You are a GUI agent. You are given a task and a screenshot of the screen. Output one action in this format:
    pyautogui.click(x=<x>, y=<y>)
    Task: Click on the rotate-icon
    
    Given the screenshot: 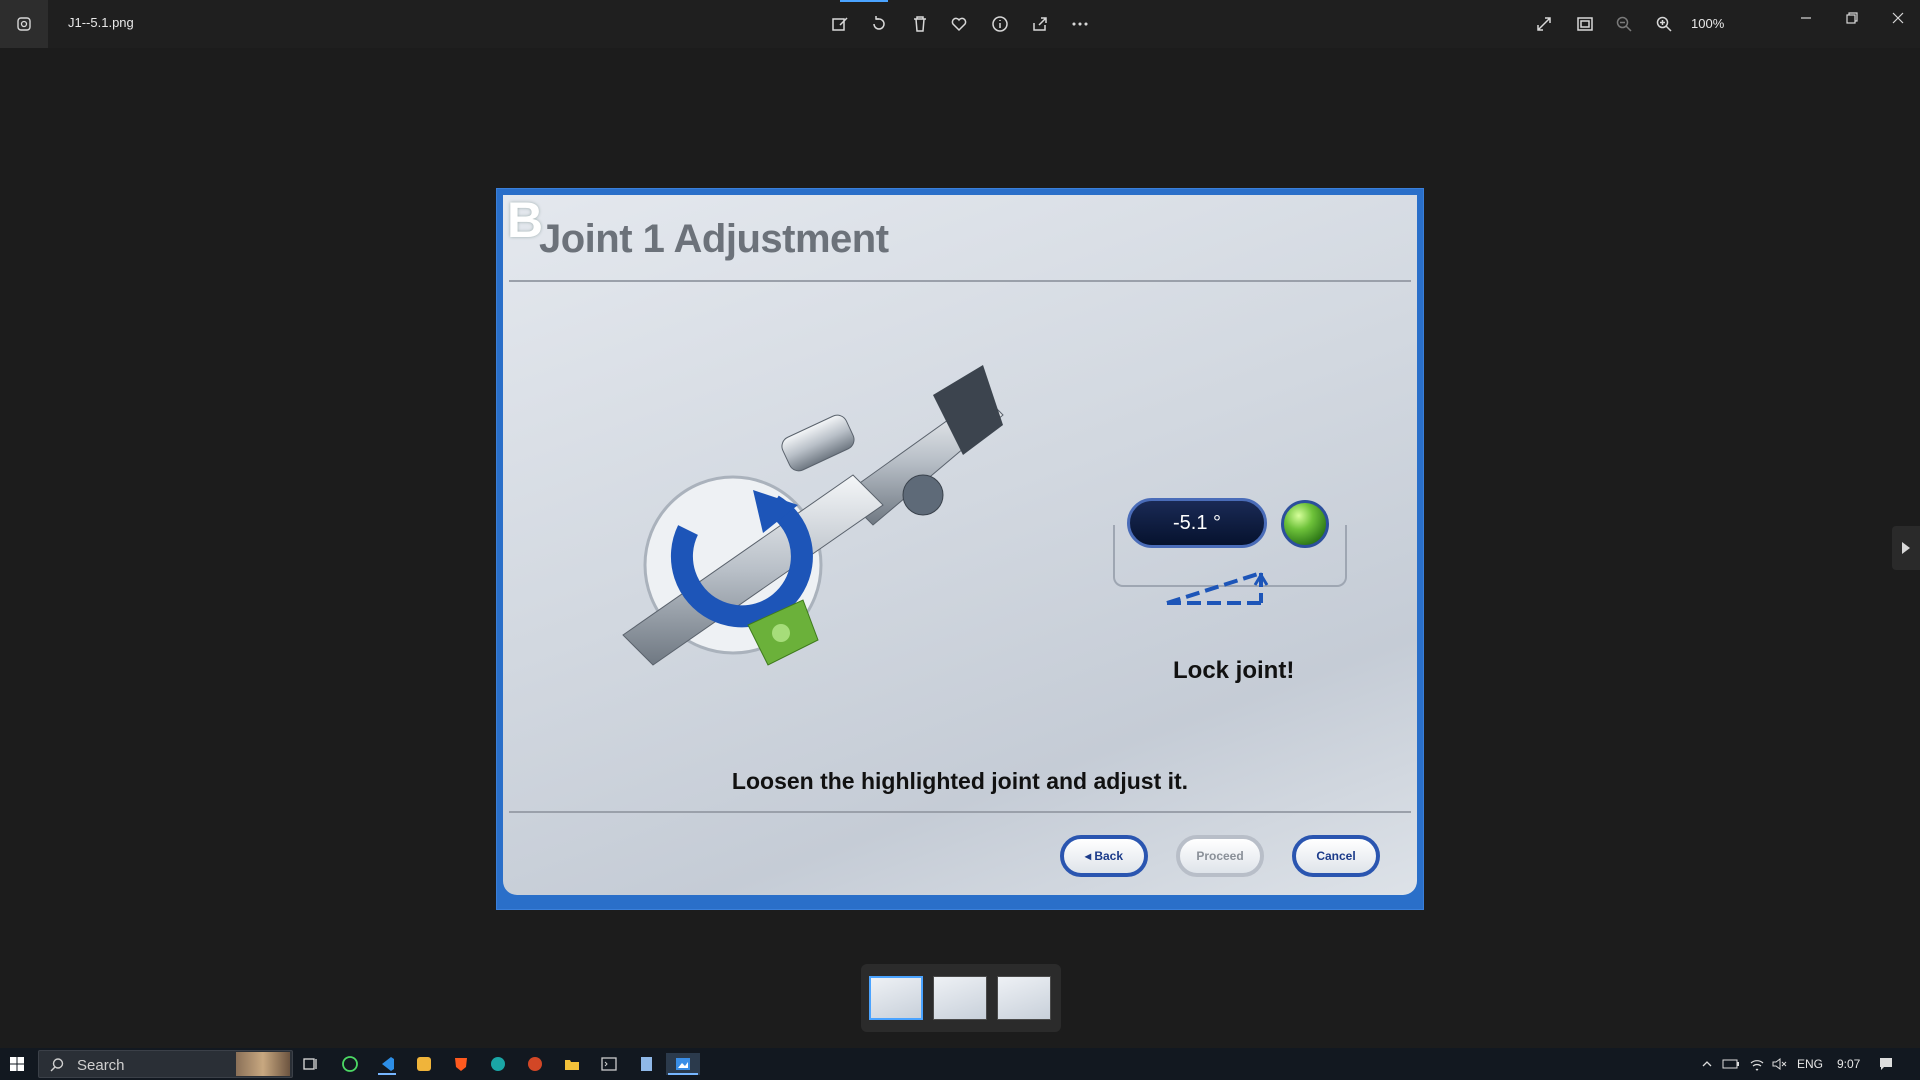 What is the action you would take?
    pyautogui.click(x=879, y=24)
    